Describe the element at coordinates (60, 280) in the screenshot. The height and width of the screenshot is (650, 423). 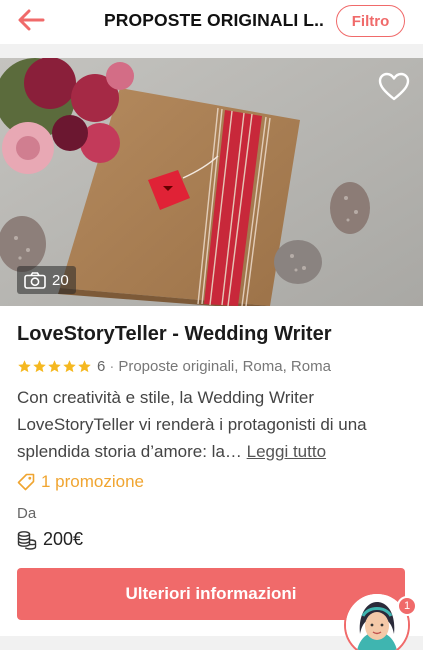
I see `photo-count: 20` at that location.